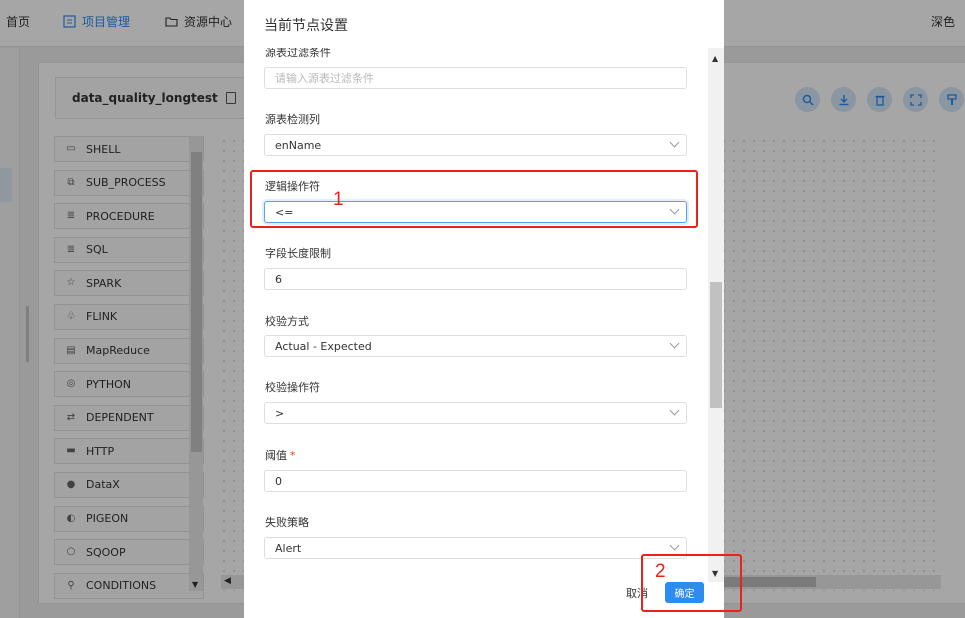  I want to click on field-length-input: 6, so click(475, 279).